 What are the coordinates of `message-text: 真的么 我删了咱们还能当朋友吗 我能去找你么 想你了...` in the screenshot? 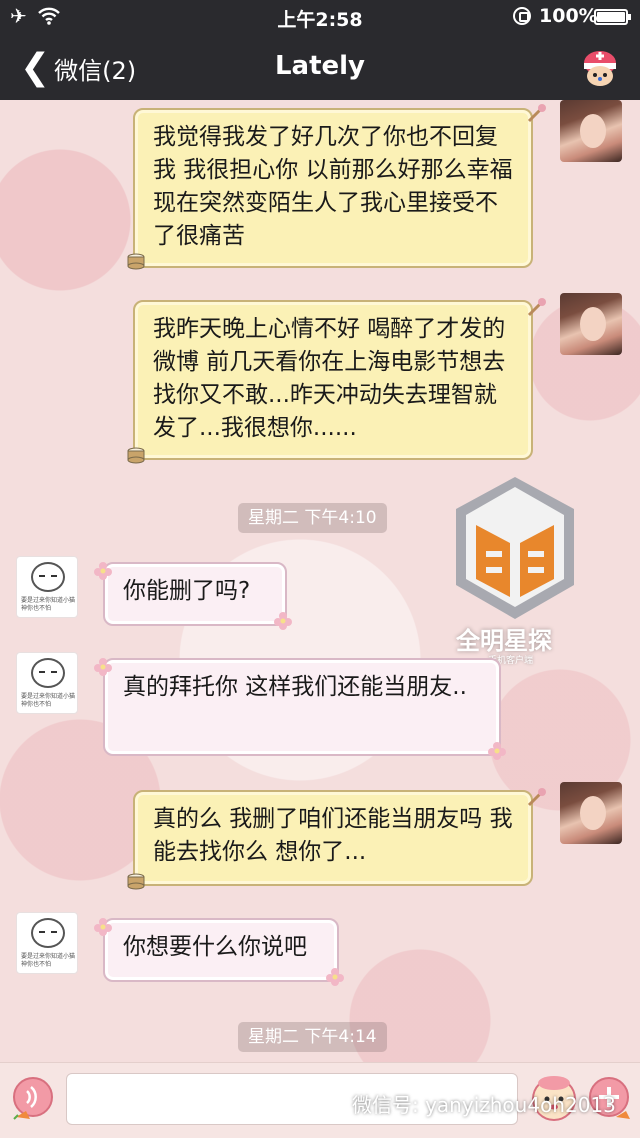 It's located at (333, 835).